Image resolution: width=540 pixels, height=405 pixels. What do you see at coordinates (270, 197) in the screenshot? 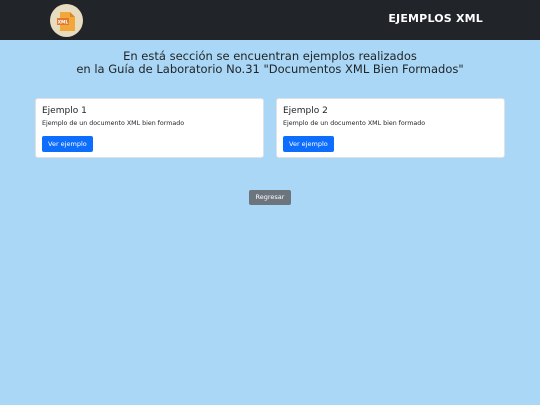
I see `back-button: Regresar` at bounding box center [270, 197].